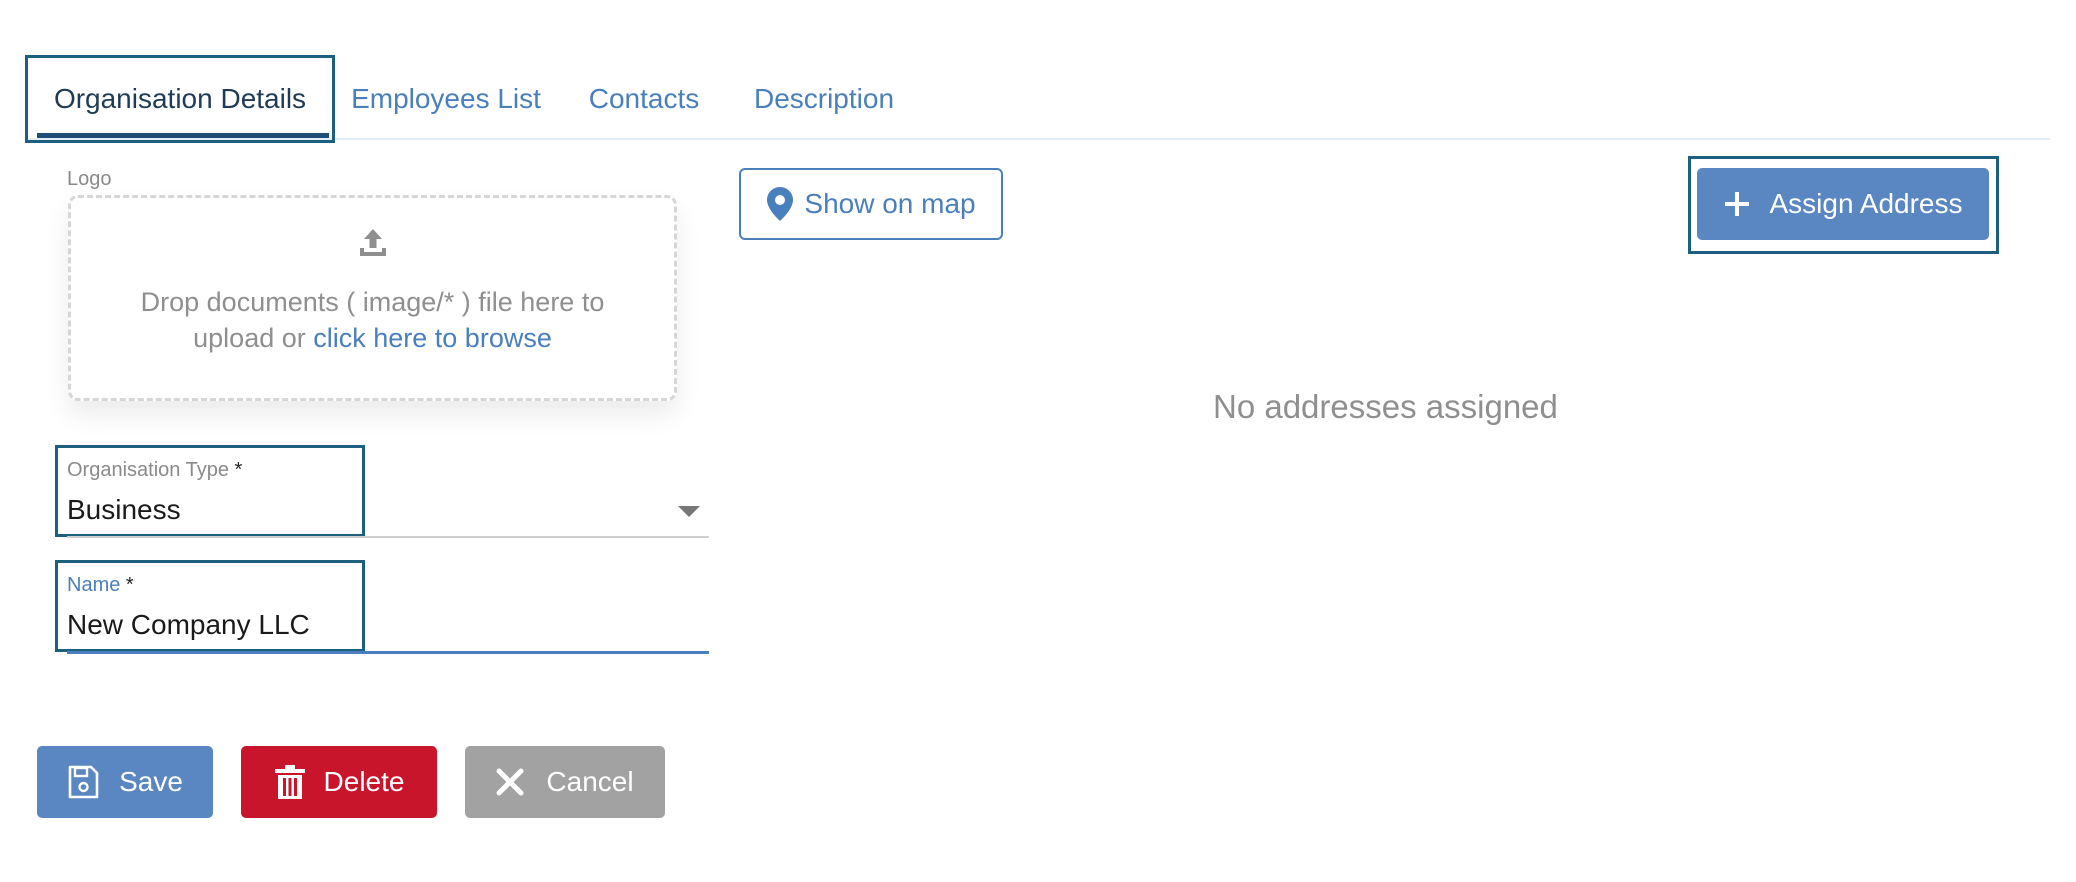 This screenshot has height=882, width=2076. What do you see at coordinates (780, 204) in the screenshot?
I see `map-pin-icon` at bounding box center [780, 204].